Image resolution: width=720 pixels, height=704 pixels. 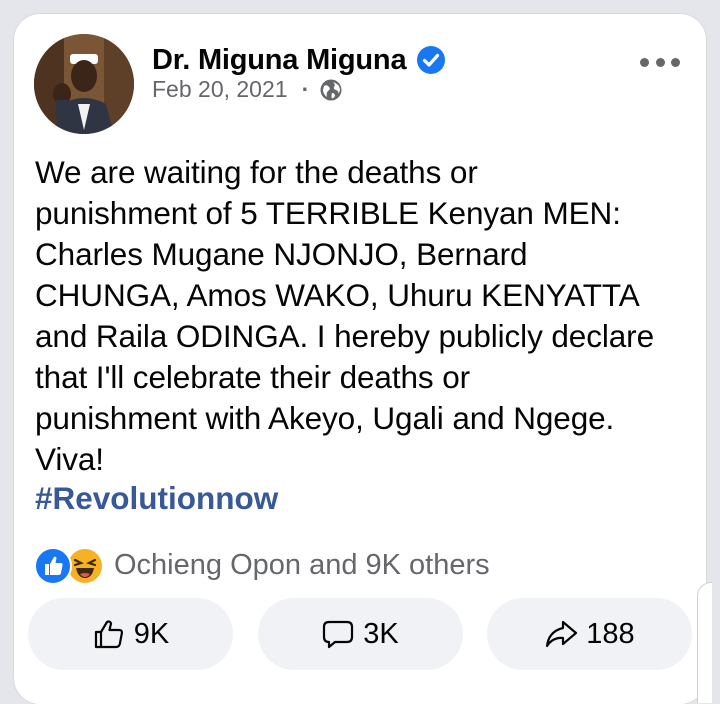 I want to click on post-actions: 9K 3K 188, so click(x=360, y=634).